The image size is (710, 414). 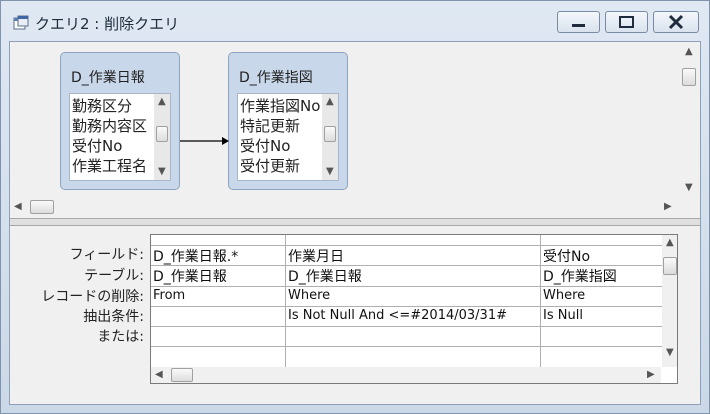 I want to click on query-icon, so click(x=21, y=22).